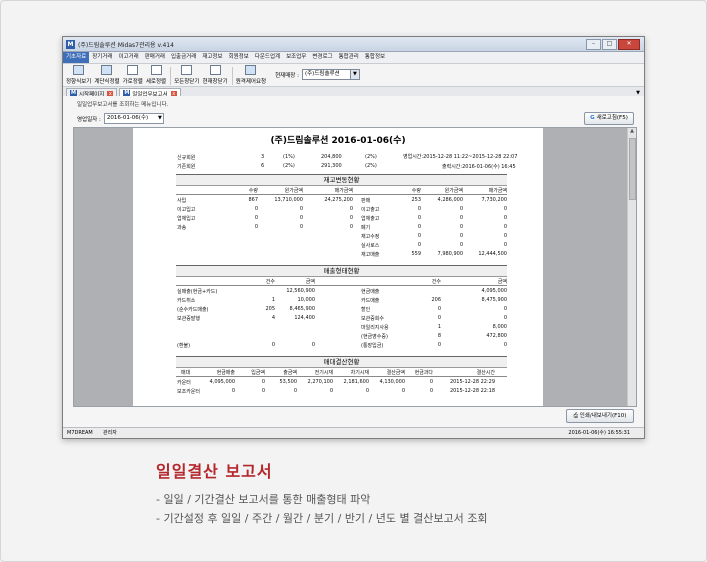  What do you see at coordinates (133, 75) in the screenshot?
I see `horizontal-align-button: 가로정렬` at bounding box center [133, 75].